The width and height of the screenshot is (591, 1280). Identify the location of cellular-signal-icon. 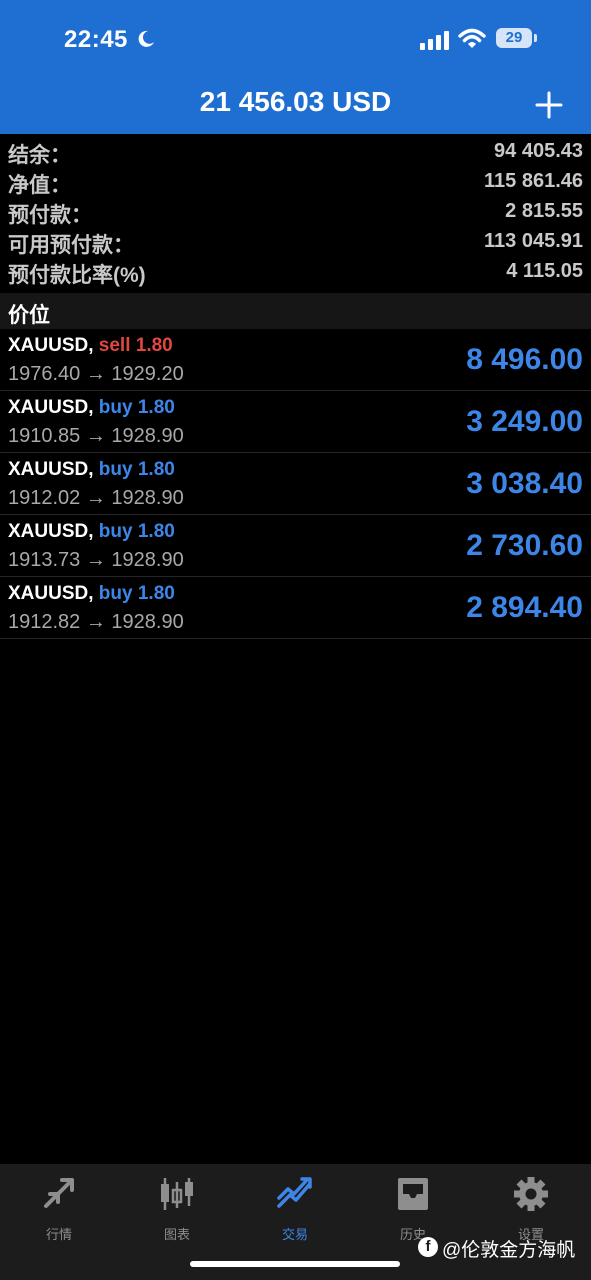
(434, 40).